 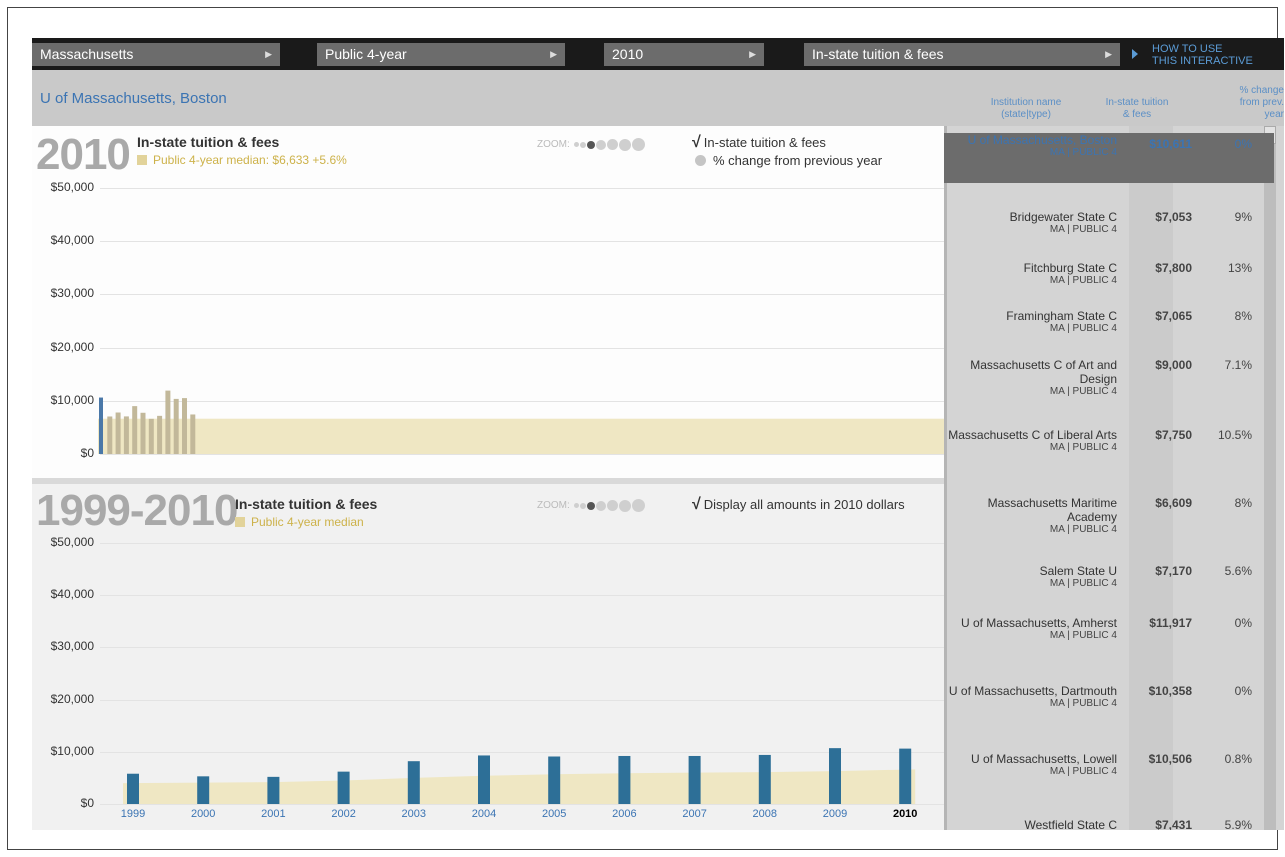 What do you see at coordinates (1173, 503) in the screenshot?
I see `institution-tuition: $6,609` at bounding box center [1173, 503].